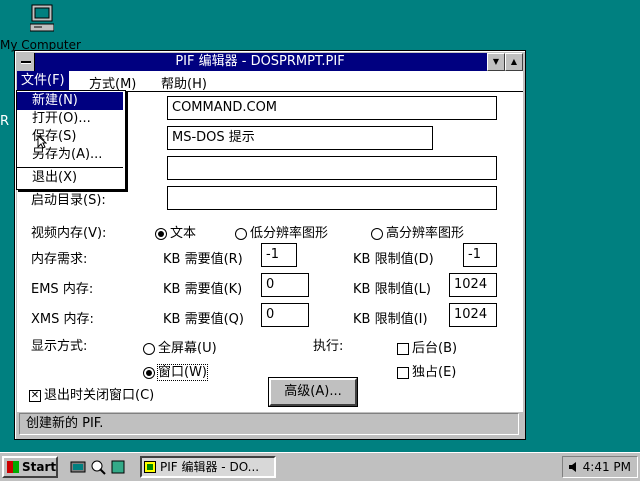  I want to click on volume-tray-icon, so click(574, 467).